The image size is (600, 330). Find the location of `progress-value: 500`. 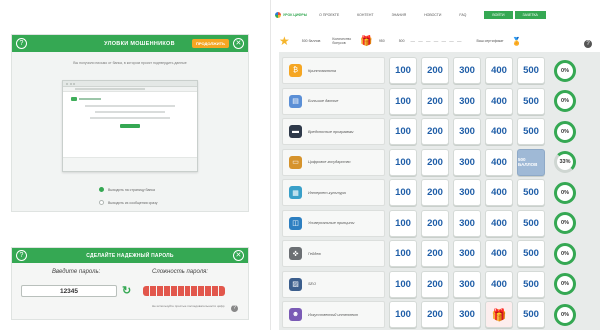

progress-value: 500 is located at coordinates (401, 41).